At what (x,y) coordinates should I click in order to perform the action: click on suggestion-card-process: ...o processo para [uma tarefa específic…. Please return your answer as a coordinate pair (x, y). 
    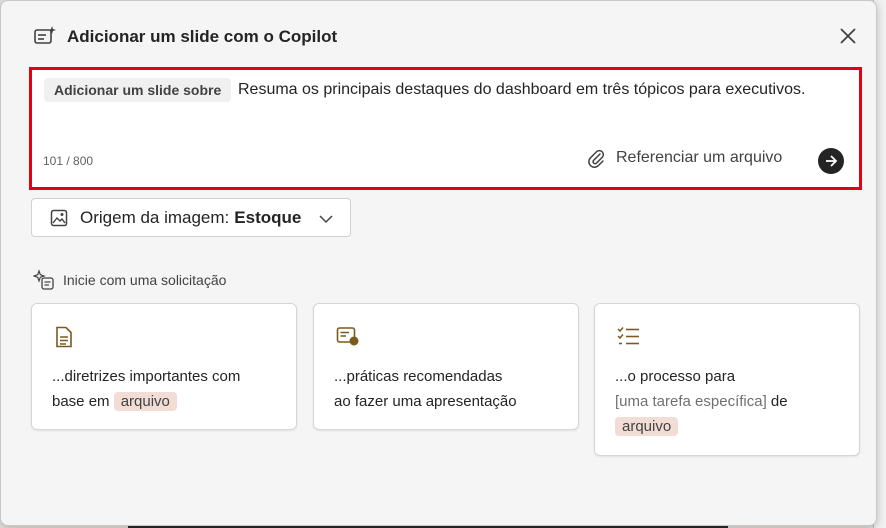
    Looking at the image, I should click on (727, 379).